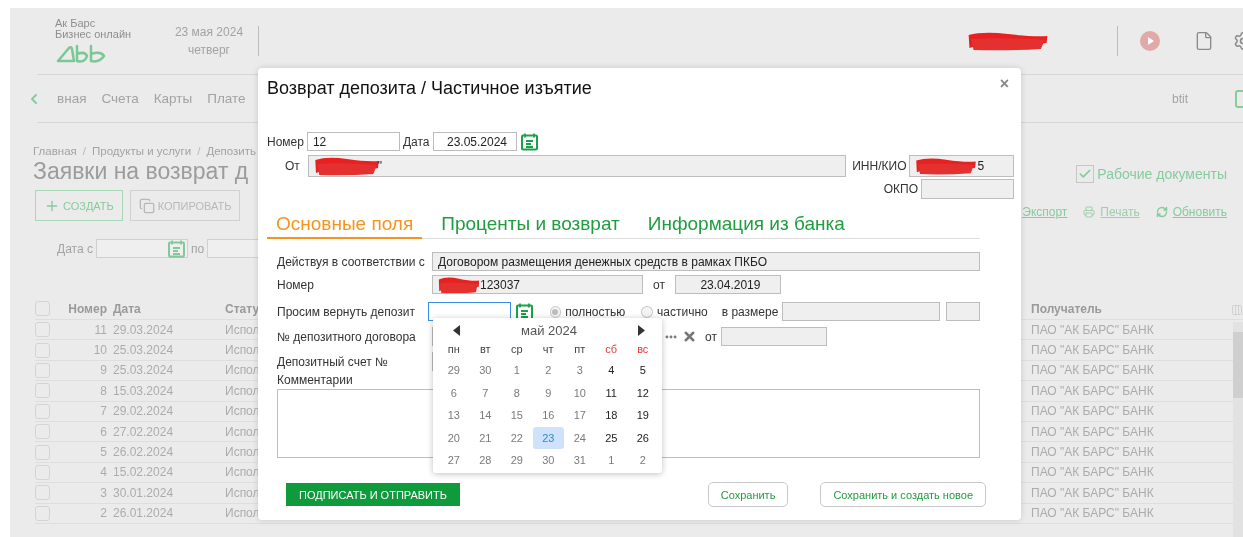 The width and height of the screenshot is (1243, 537). Describe the element at coordinates (353, 141) in the screenshot. I see `number-field: 12` at that location.